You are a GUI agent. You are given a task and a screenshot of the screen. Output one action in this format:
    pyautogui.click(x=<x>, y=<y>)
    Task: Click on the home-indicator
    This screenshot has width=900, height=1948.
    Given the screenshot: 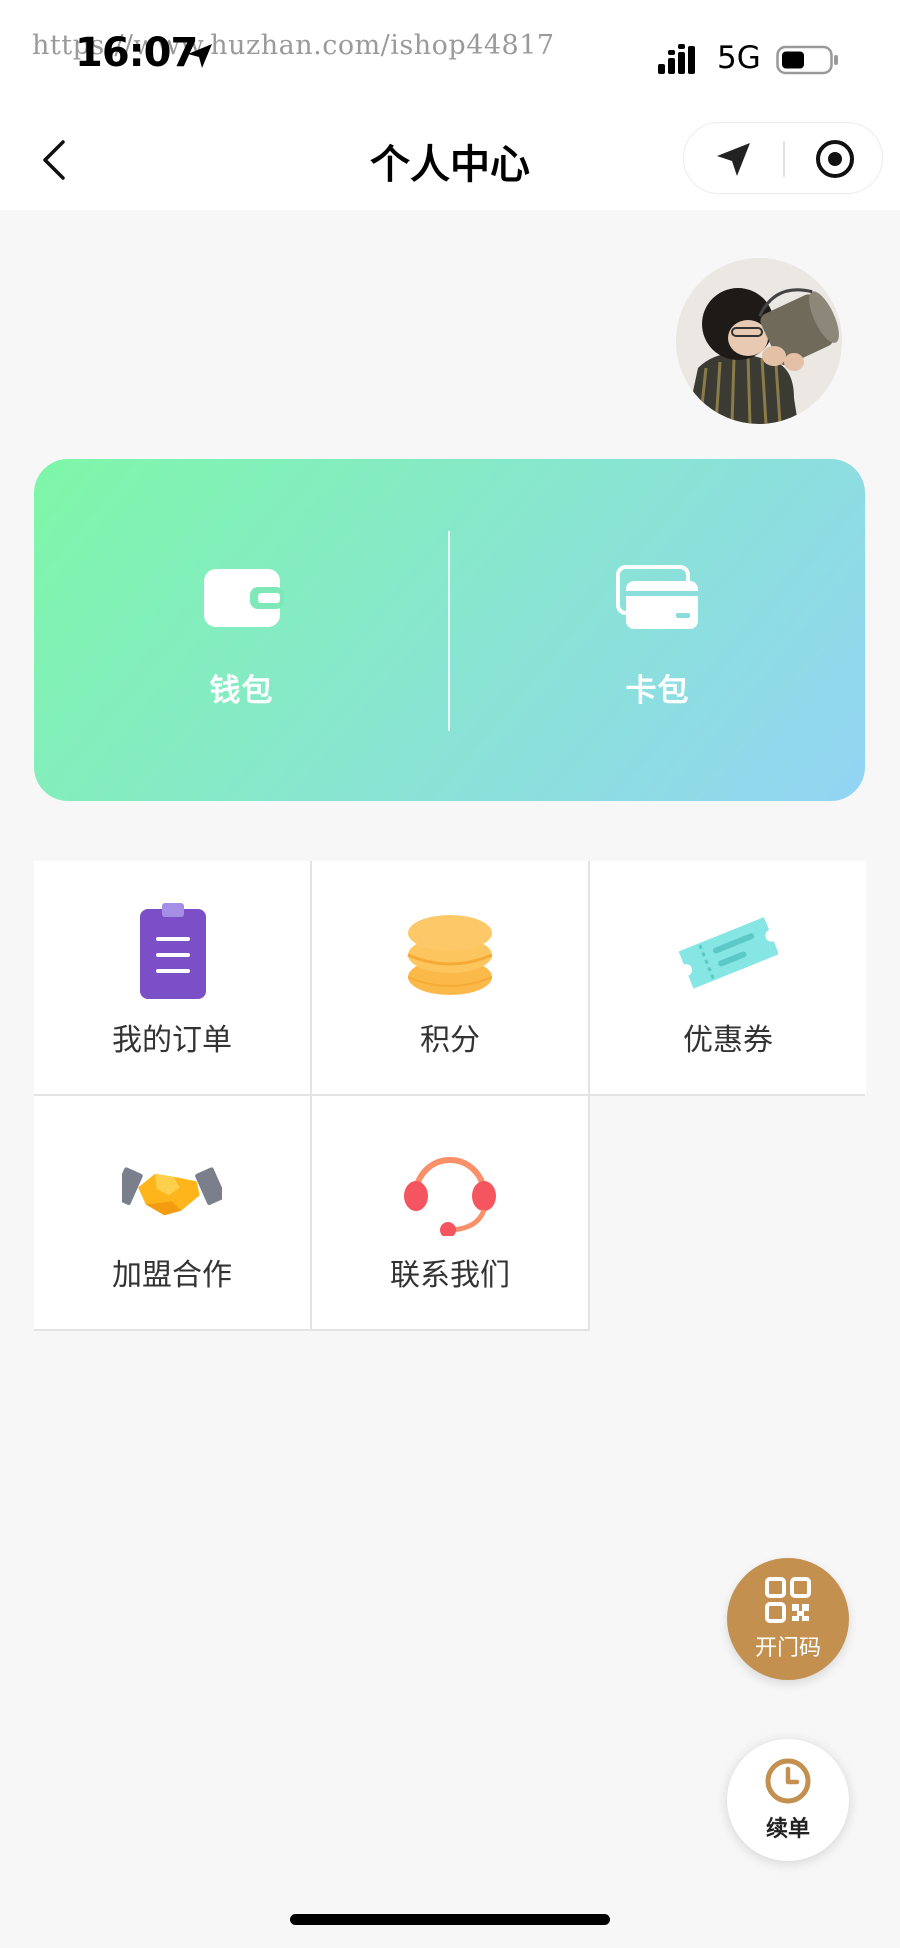 What is the action you would take?
    pyautogui.click(x=450, y=1919)
    